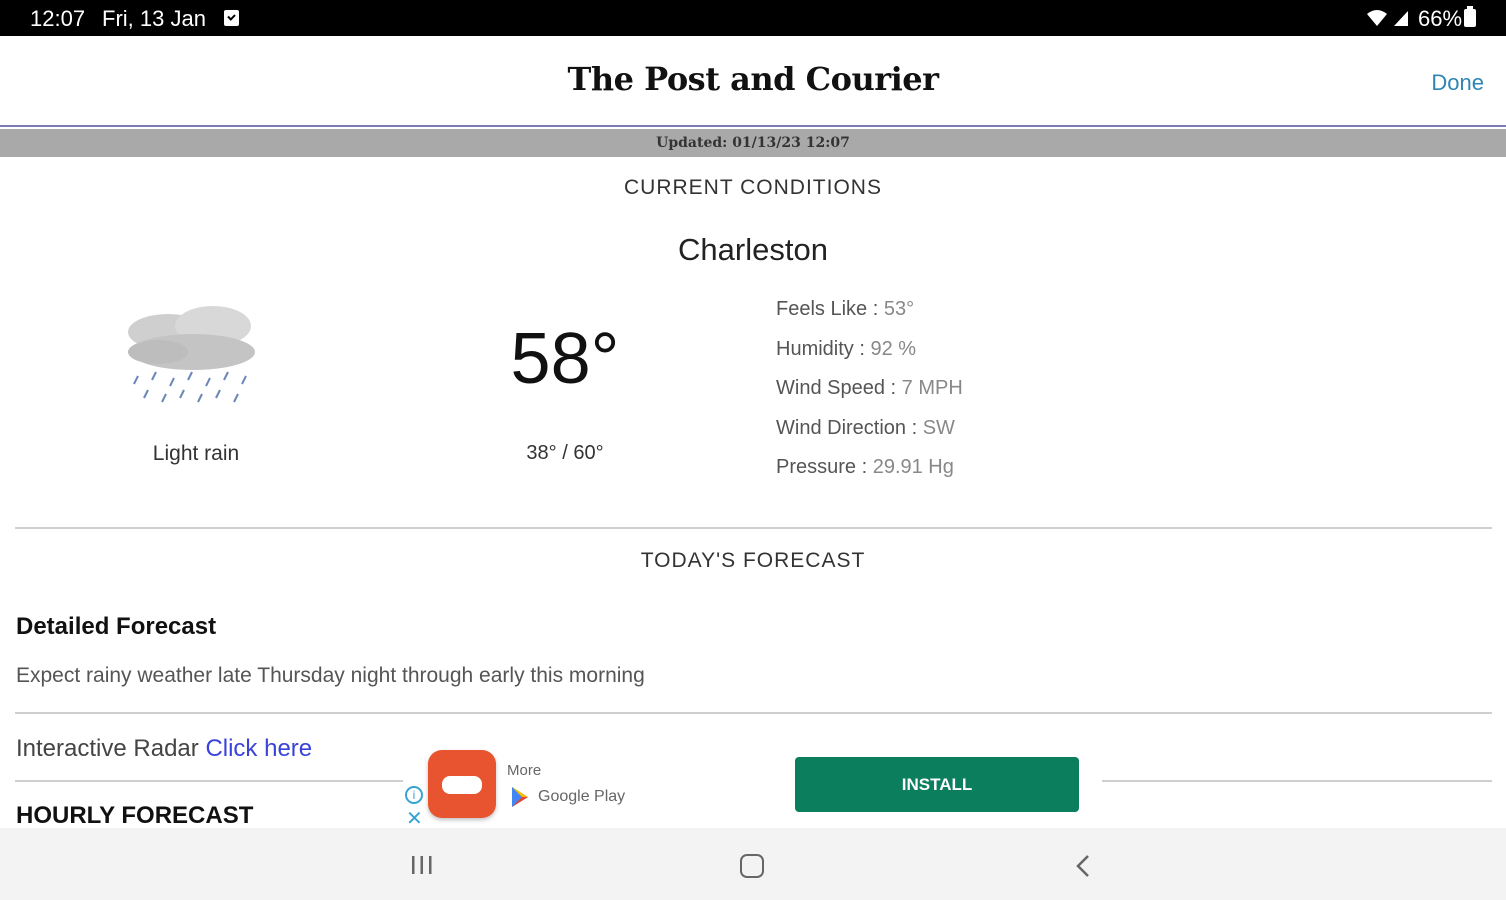 The width and height of the screenshot is (1506, 900). What do you see at coordinates (231, 18) in the screenshot?
I see `notification-icon` at bounding box center [231, 18].